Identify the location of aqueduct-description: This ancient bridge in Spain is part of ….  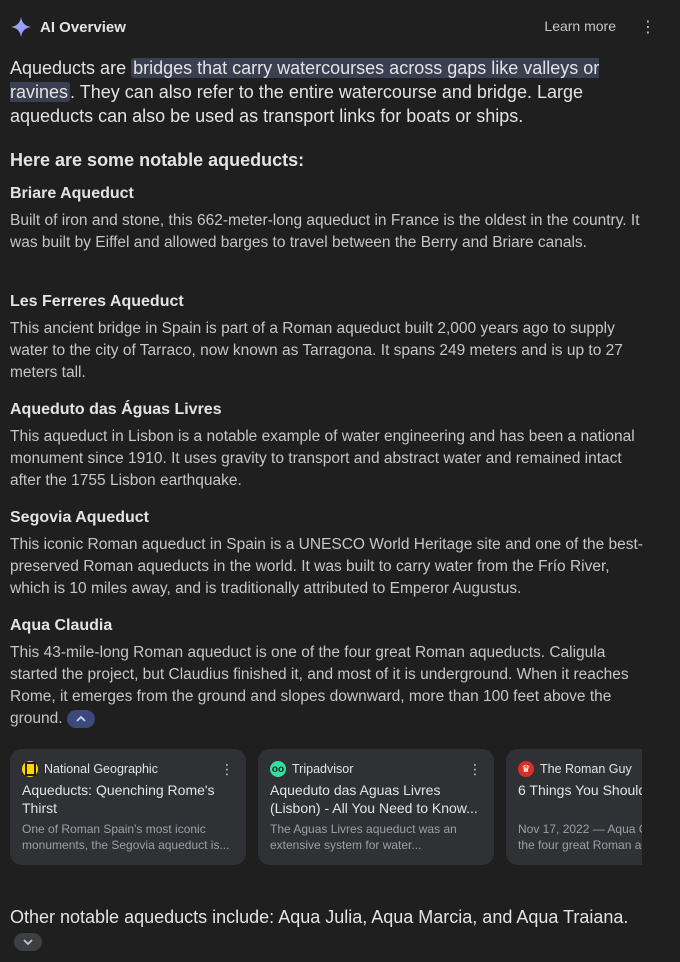
(316, 350).